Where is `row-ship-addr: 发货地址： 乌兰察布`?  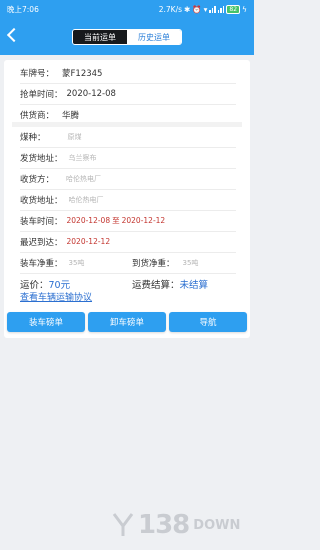
row-ship-addr: 发货地址： 乌兰察布 is located at coordinates (128, 158).